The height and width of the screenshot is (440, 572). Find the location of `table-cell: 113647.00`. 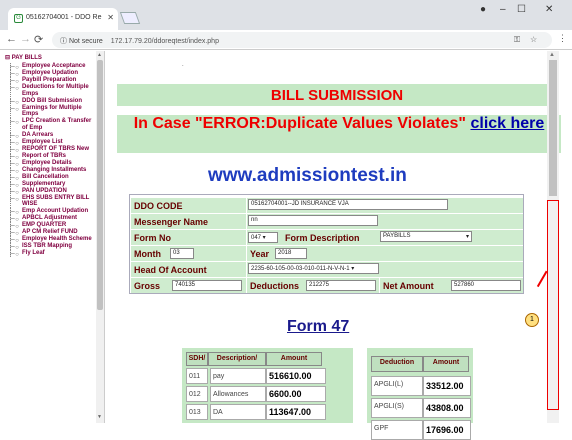

table-cell: 113647.00 is located at coordinates (296, 412).